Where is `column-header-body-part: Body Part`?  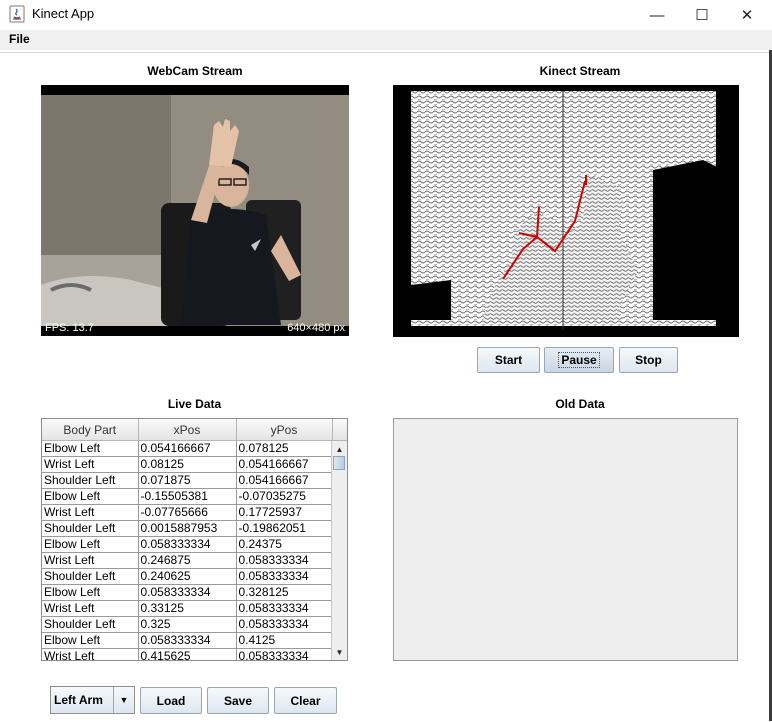 column-header-body-part: Body Part is located at coordinates (90, 430).